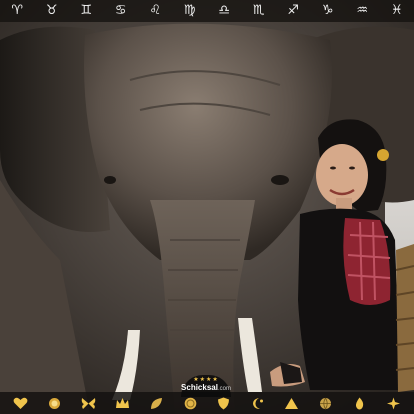  What do you see at coordinates (325, 403) in the screenshot?
I see `globe-icon` at bounding box center [325, 403].